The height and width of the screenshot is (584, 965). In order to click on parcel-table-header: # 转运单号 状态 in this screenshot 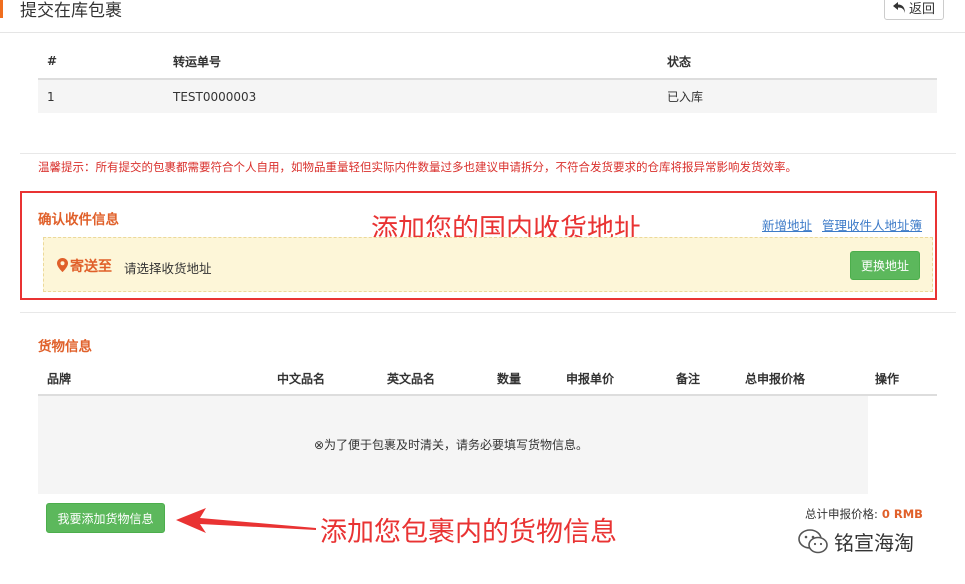, I will do `click(487, 62)`.